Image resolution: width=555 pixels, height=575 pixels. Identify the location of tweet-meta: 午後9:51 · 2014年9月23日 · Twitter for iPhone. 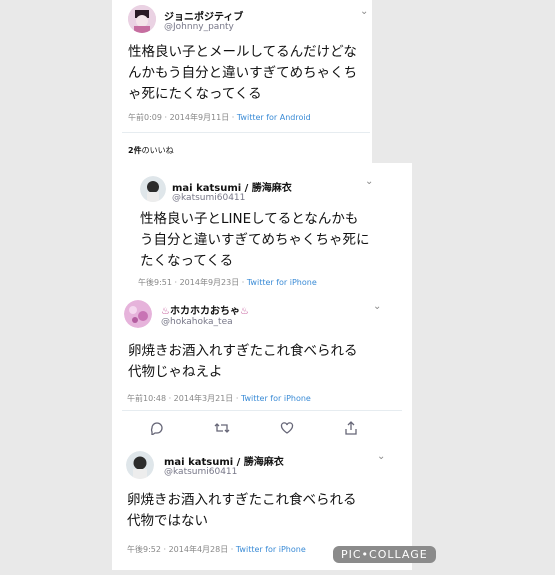
(227, 282).